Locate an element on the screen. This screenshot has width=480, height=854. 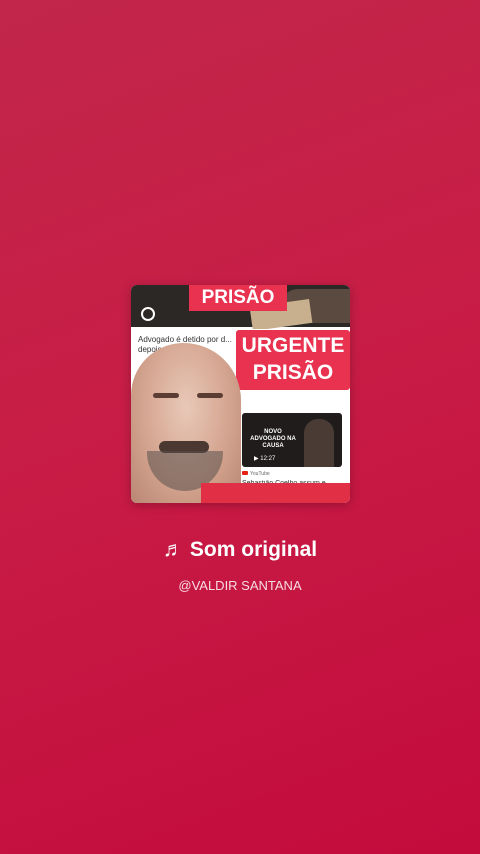
youtube-icon is located at coordinates (245, 473).